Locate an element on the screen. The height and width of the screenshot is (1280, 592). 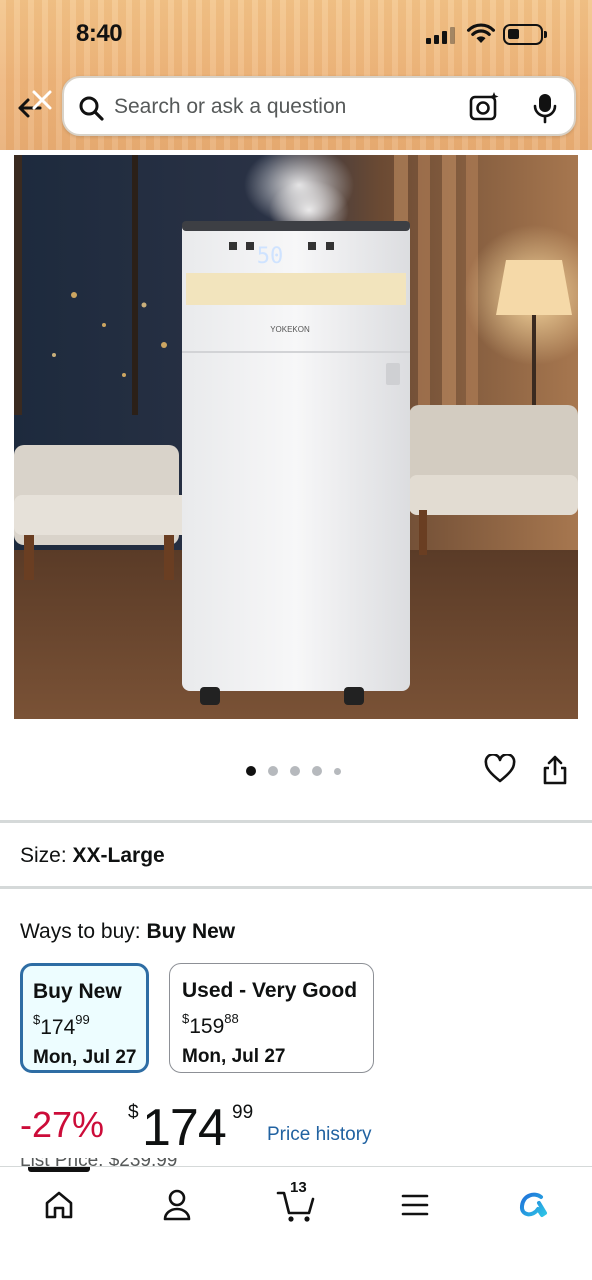
menu-icon is located at coordinates (415, 1205).